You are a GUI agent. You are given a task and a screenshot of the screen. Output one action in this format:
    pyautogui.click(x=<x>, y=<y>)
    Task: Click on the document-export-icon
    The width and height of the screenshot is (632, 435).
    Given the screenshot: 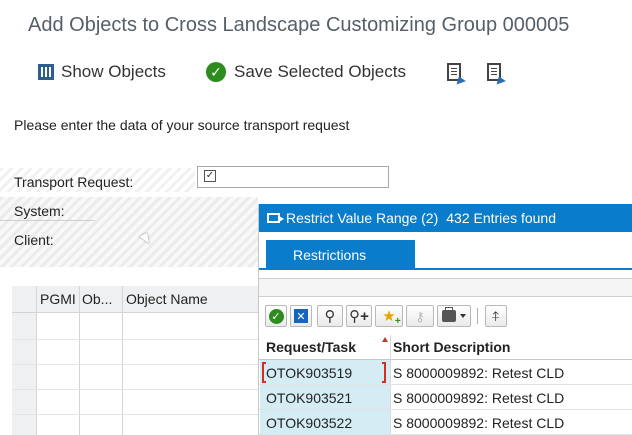 What is the action you would take?
    pyautogui.click(x=454, y=72)
    